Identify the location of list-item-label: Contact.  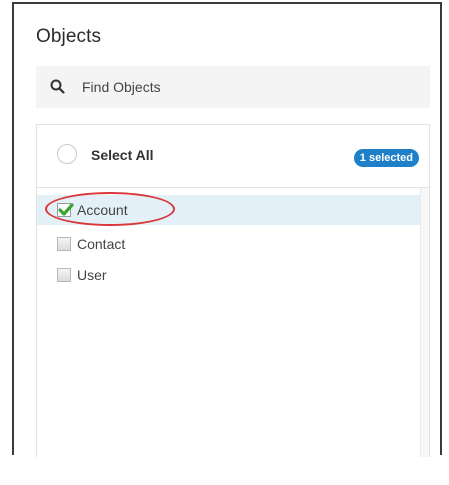
(101, 244).